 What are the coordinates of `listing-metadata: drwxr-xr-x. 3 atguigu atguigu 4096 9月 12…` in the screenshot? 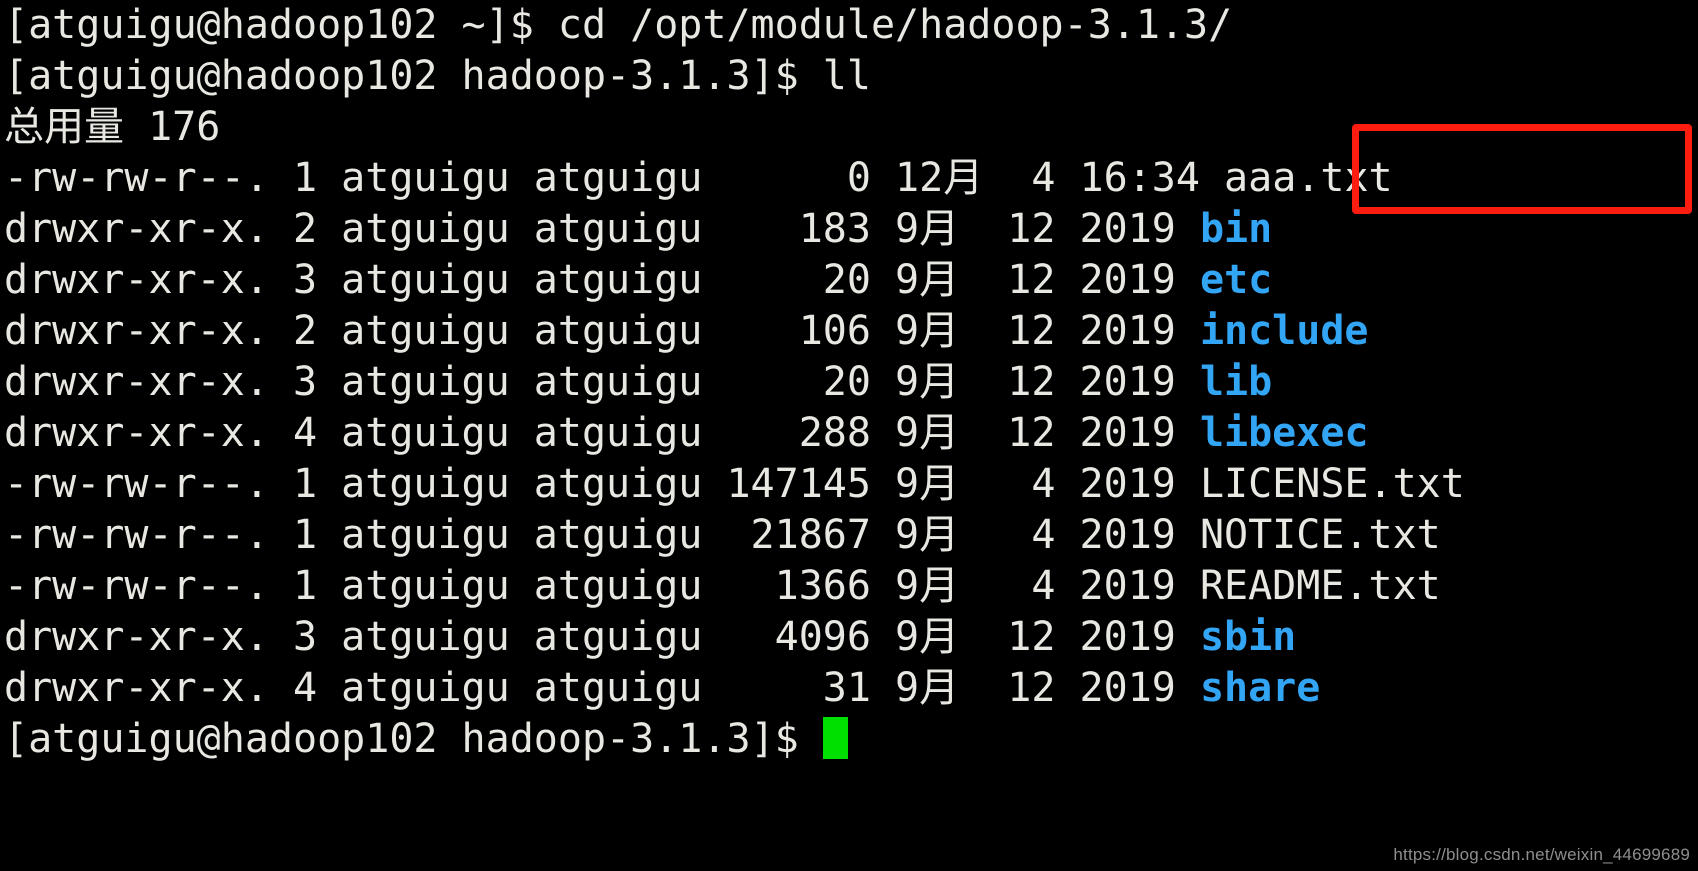 It's located at (602, 637).